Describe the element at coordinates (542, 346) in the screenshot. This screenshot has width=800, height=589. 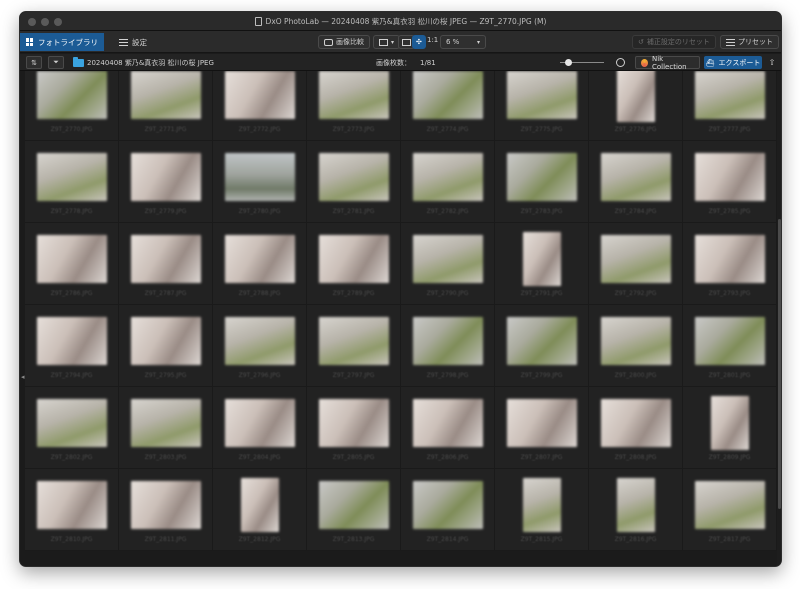
I see `thumbnail-cell: Z9T_2799.JPG` at that location.